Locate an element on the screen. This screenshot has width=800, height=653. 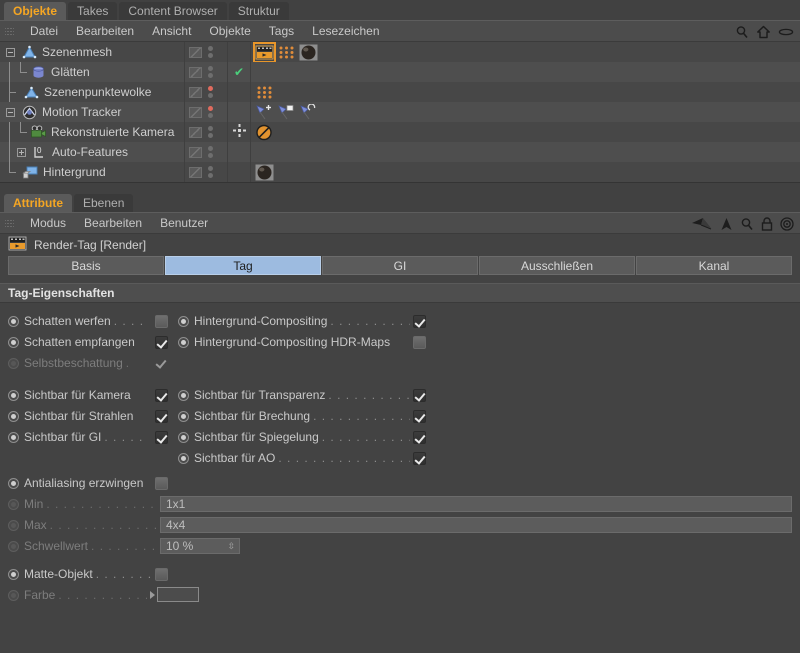
input-schwellwert: 10 % ⇳ is located at coordinates (200, 546).